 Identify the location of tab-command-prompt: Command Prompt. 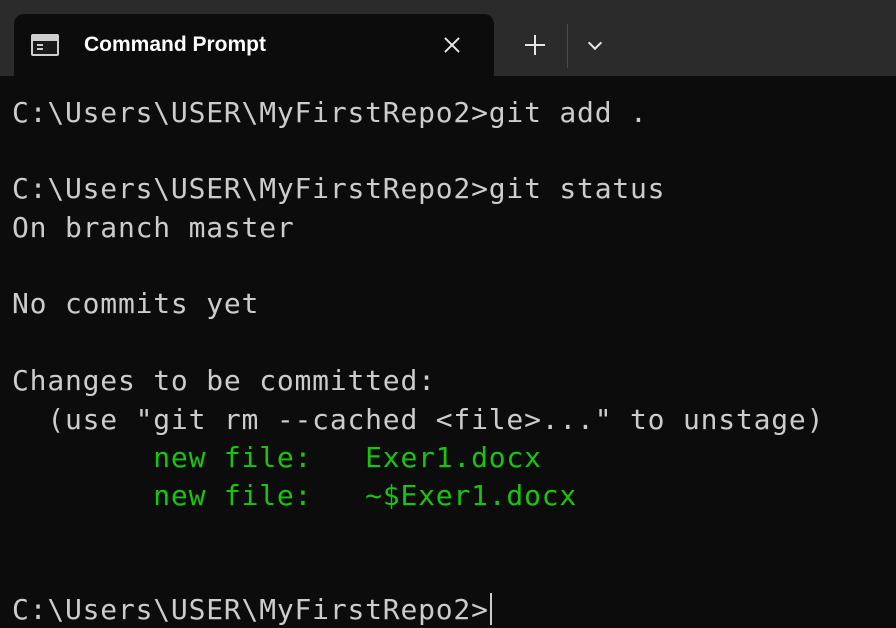
(254, 45).